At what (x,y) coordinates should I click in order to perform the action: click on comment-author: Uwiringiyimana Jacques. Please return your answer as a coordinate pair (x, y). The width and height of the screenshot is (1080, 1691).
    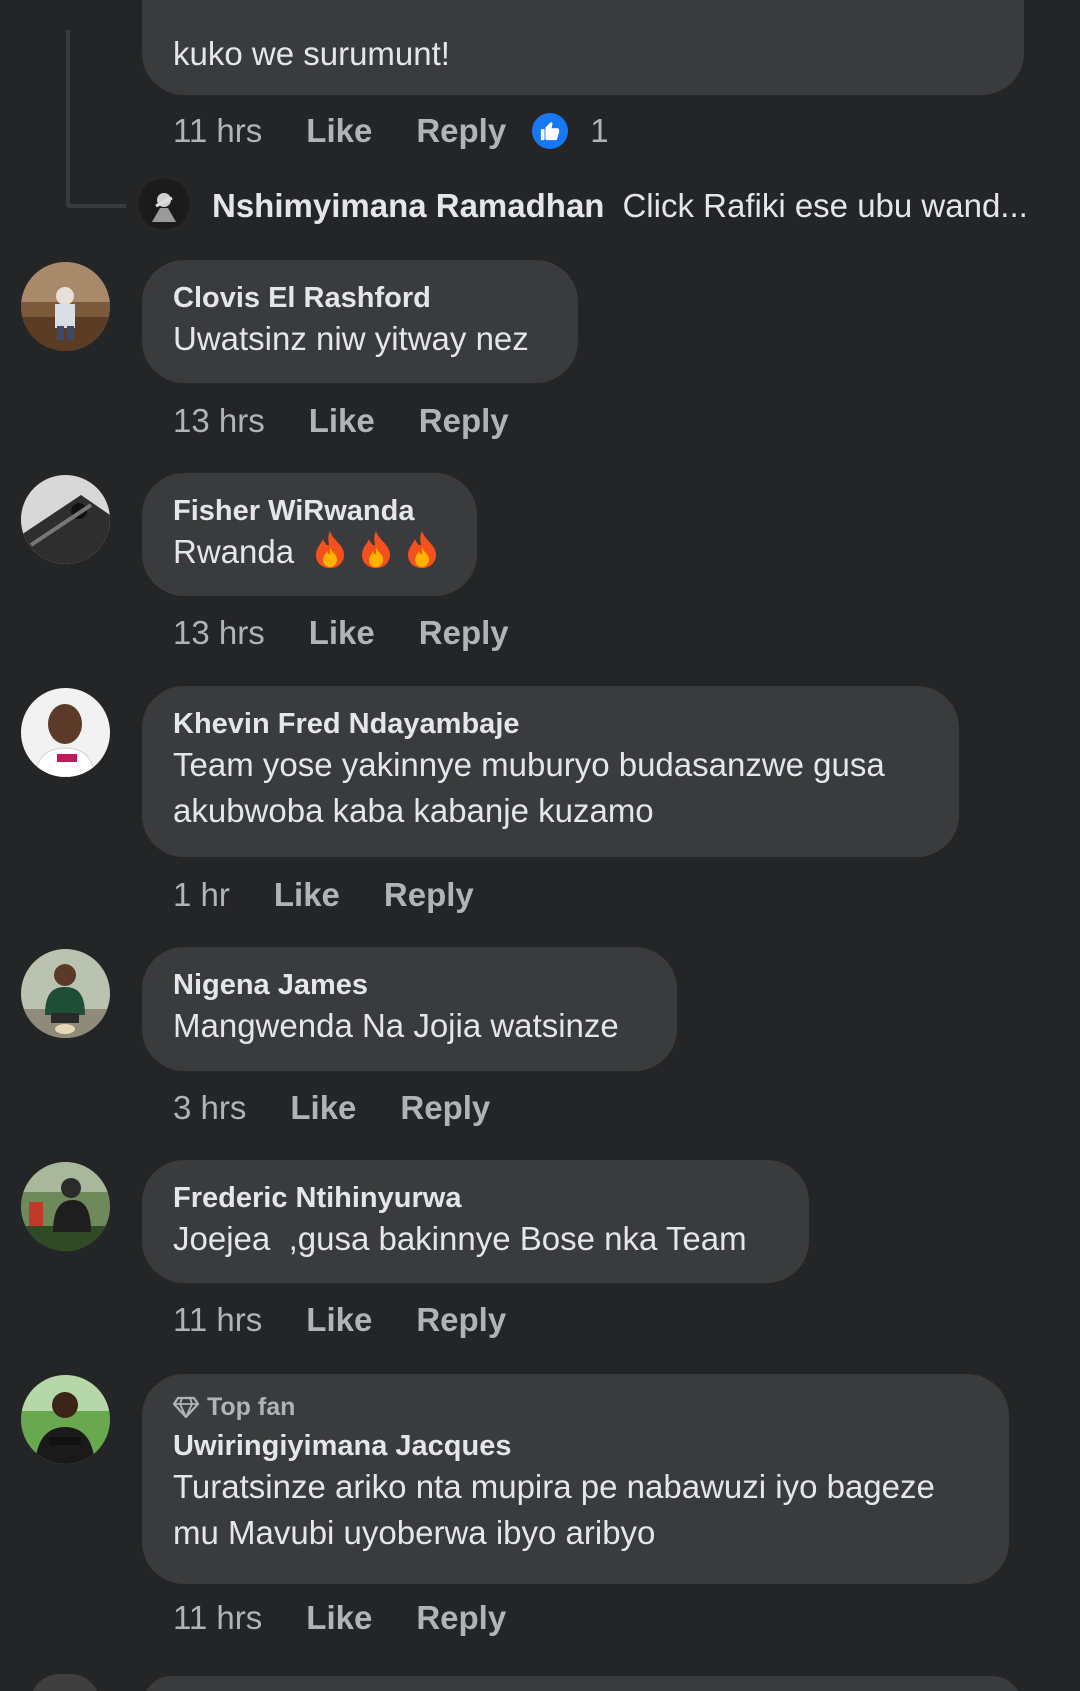
    Looking at the image, I should click on (575, 1446).